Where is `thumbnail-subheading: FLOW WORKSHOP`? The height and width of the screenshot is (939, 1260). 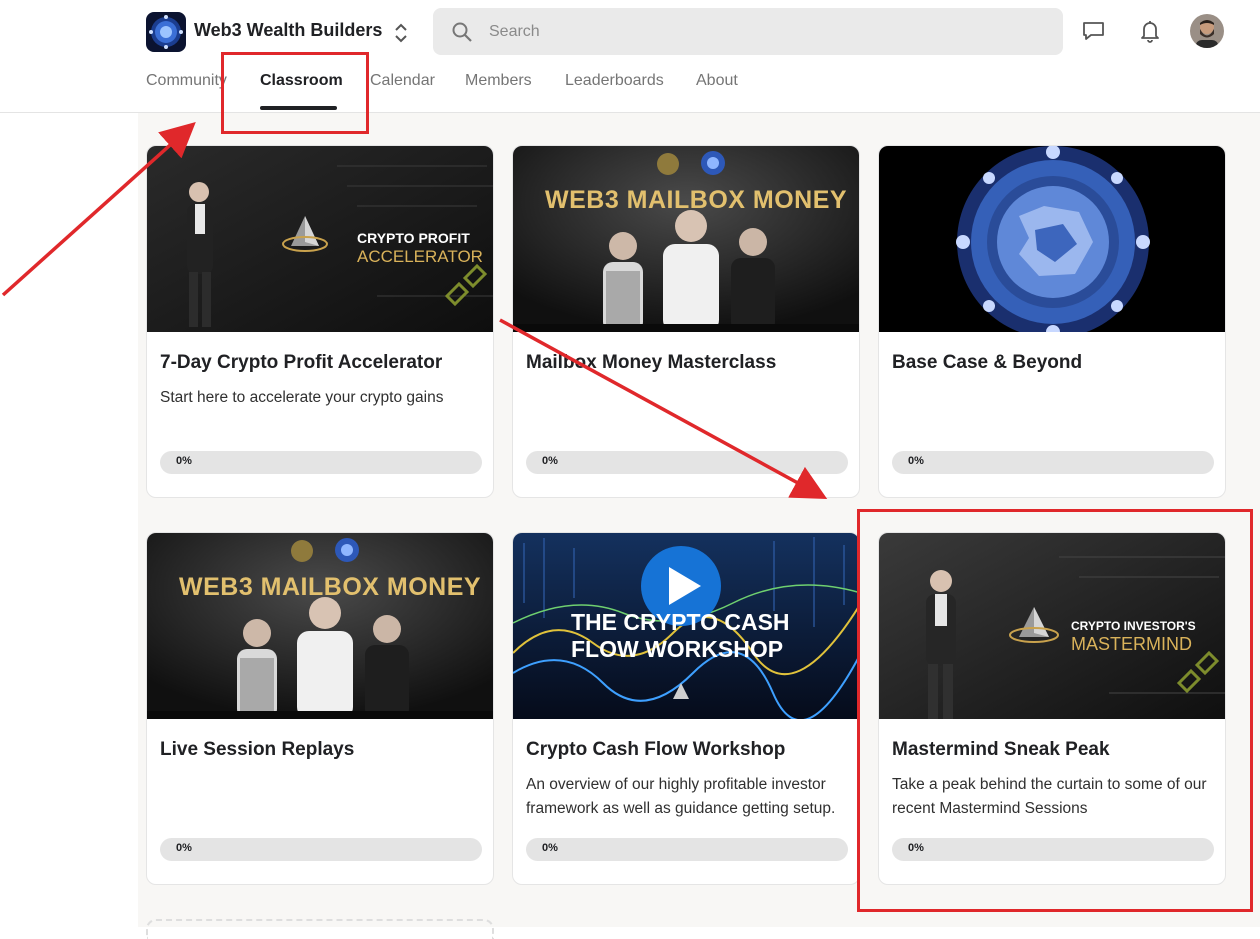 thumbnail-subheading: FLOW WORKSHOP is located at coordinates (677, 649).